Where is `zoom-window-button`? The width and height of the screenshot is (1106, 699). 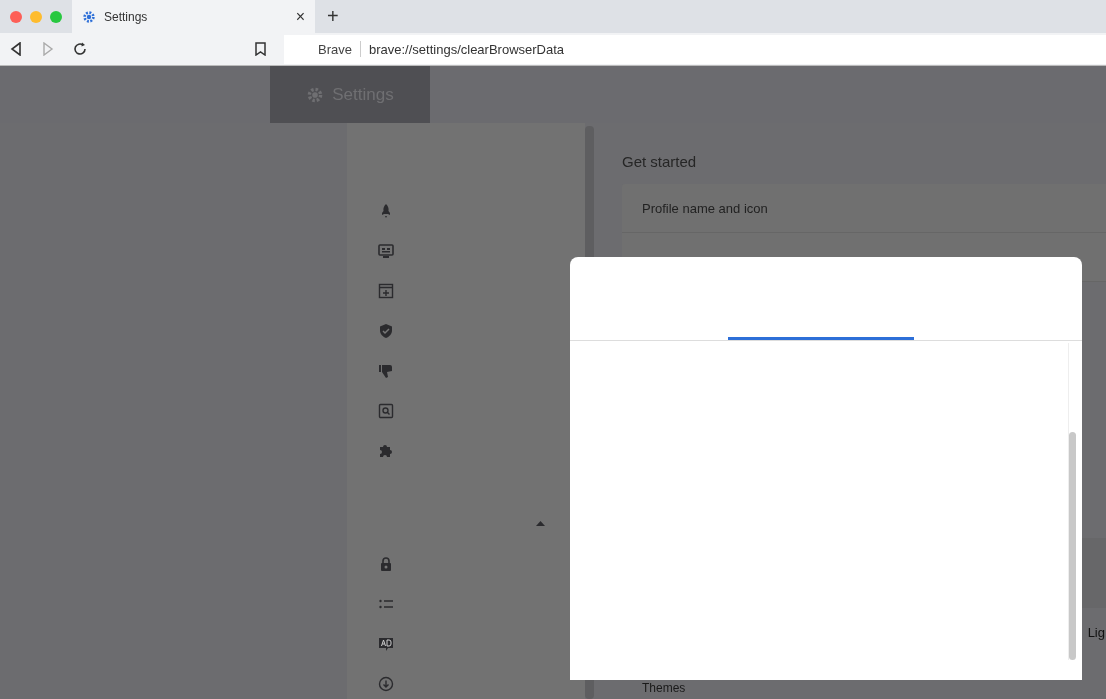
zoom-window-button is located at coordinates (56, 16).